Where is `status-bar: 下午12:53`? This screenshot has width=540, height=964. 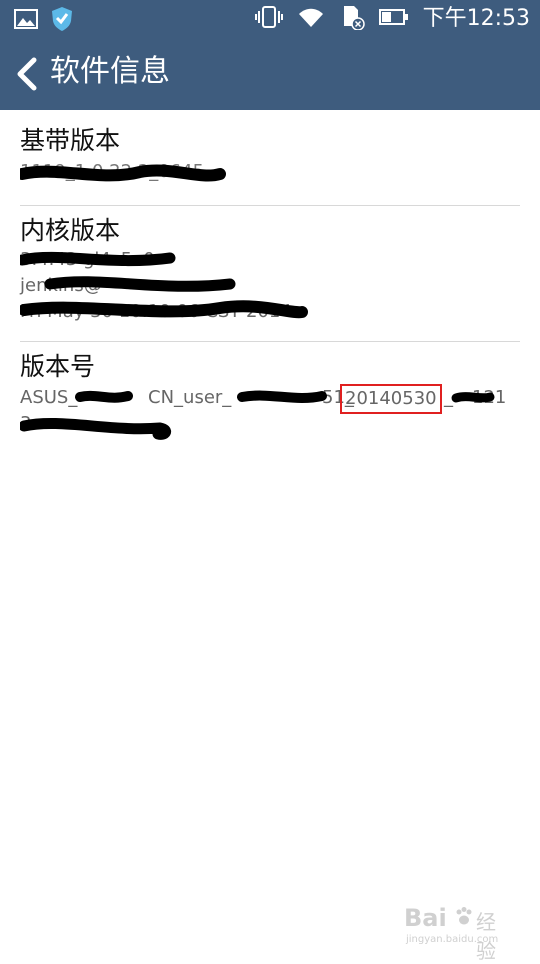 status-bar: 下午12:53 is located at coordinates (270, 19).